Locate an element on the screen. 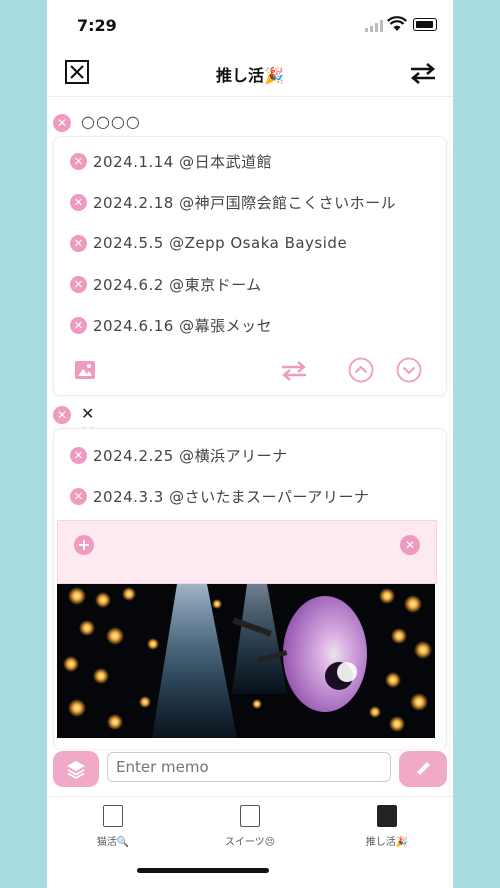  event-text: 2024.1.14 @日本武道館 is located at coordinates (183, 161).